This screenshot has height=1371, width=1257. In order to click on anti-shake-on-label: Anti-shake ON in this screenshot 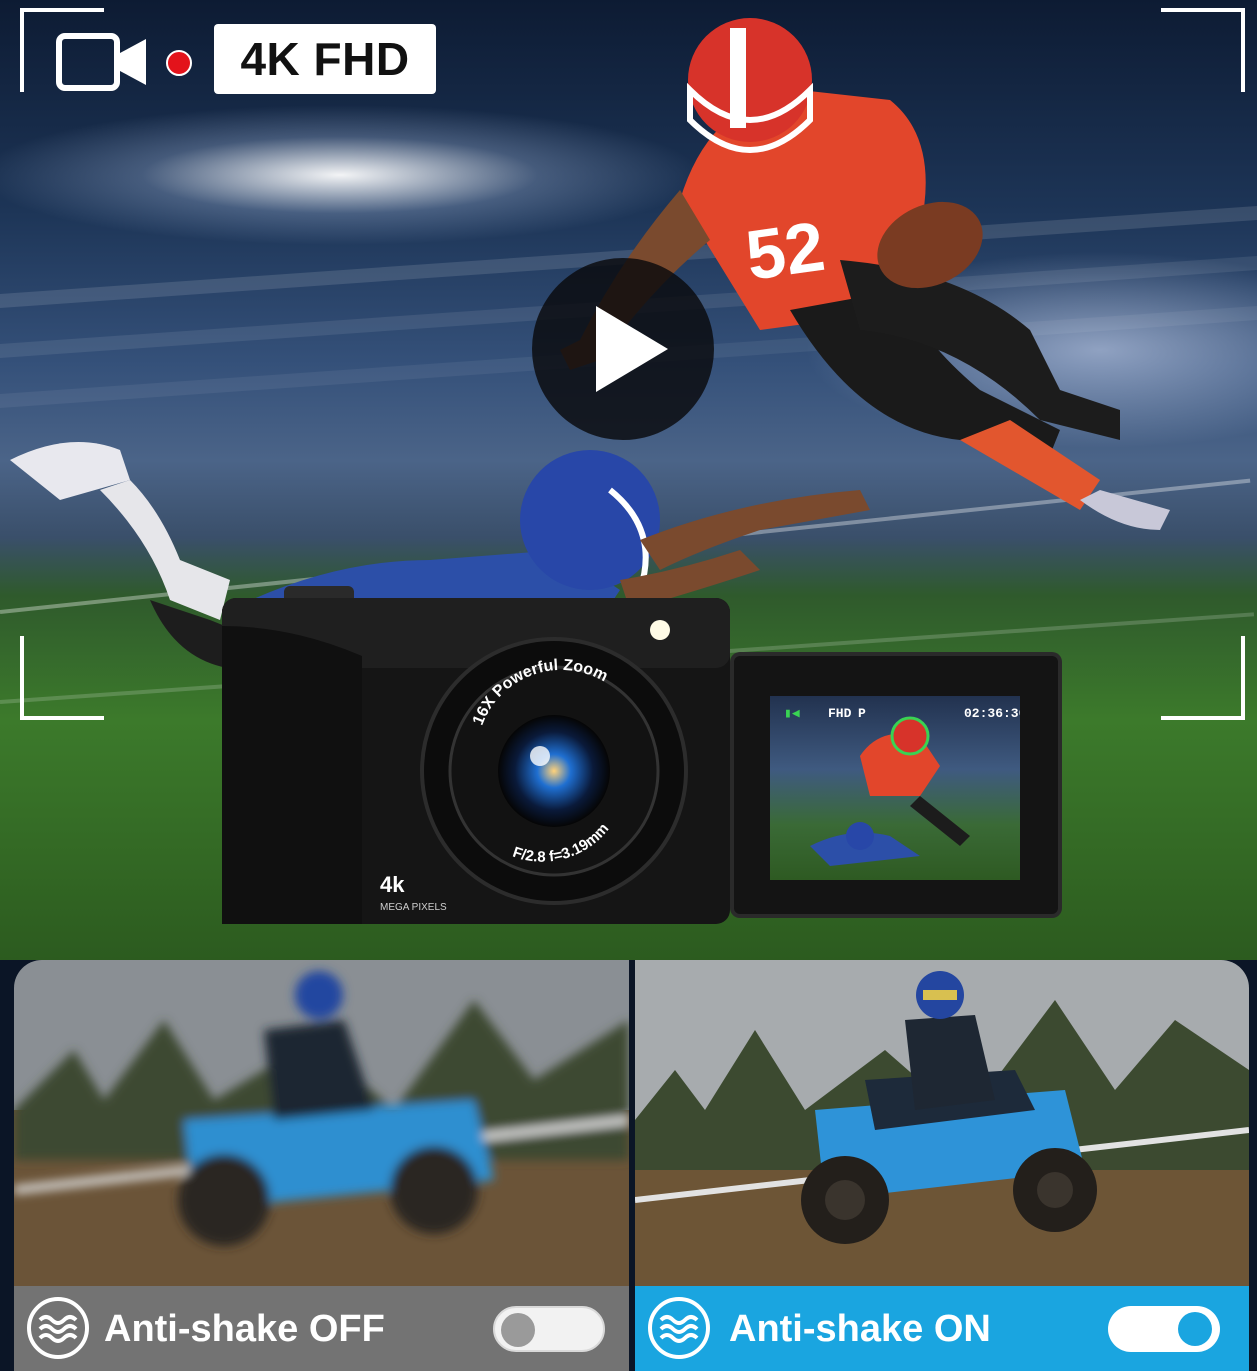, I will do `click(860, 1329)`.